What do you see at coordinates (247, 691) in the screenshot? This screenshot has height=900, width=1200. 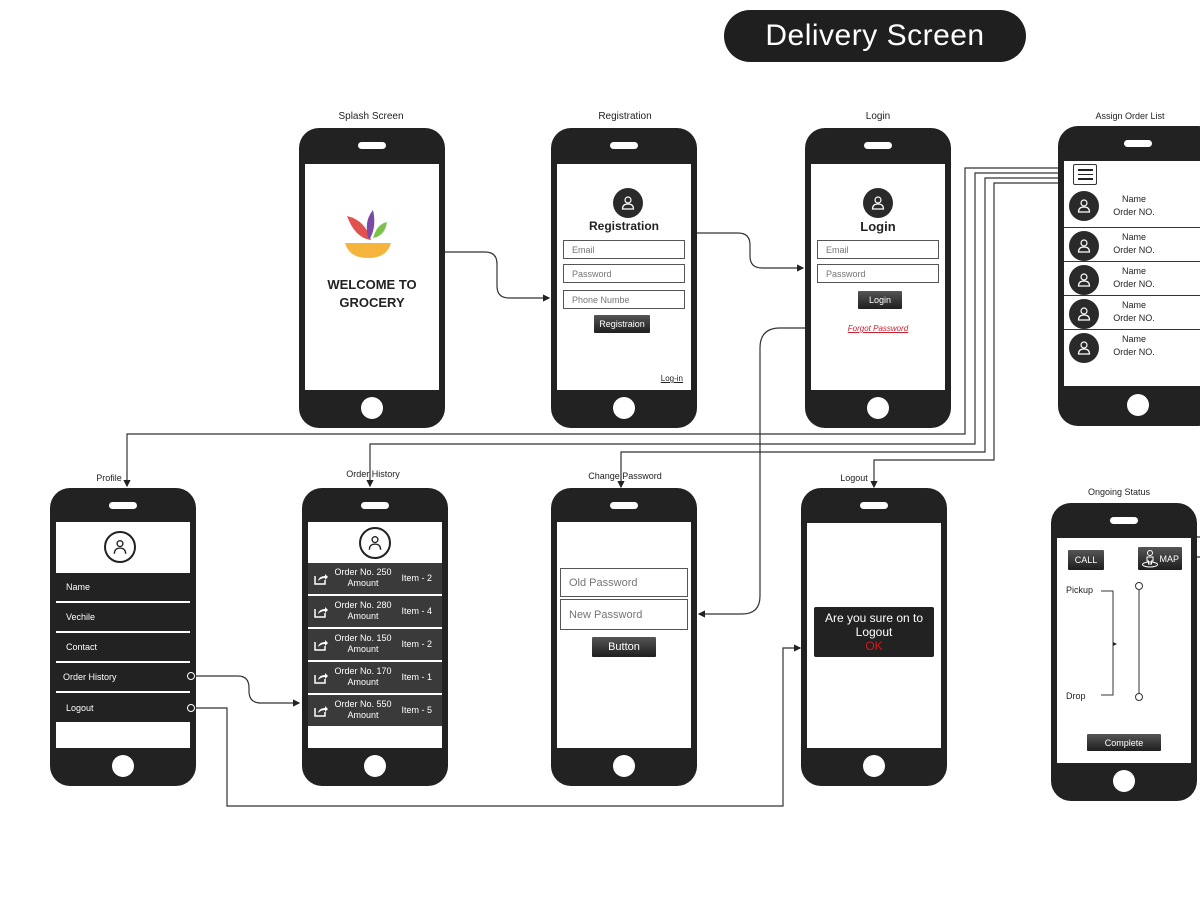 I see `connector-profile-order-history` at bounding box center [247, 691].